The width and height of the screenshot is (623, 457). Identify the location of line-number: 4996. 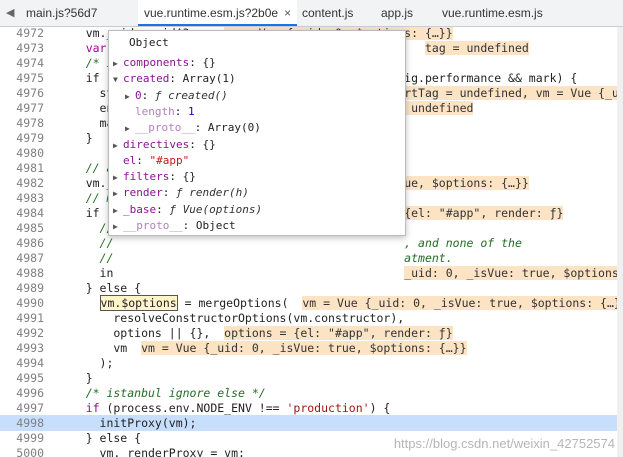
(22, 393).